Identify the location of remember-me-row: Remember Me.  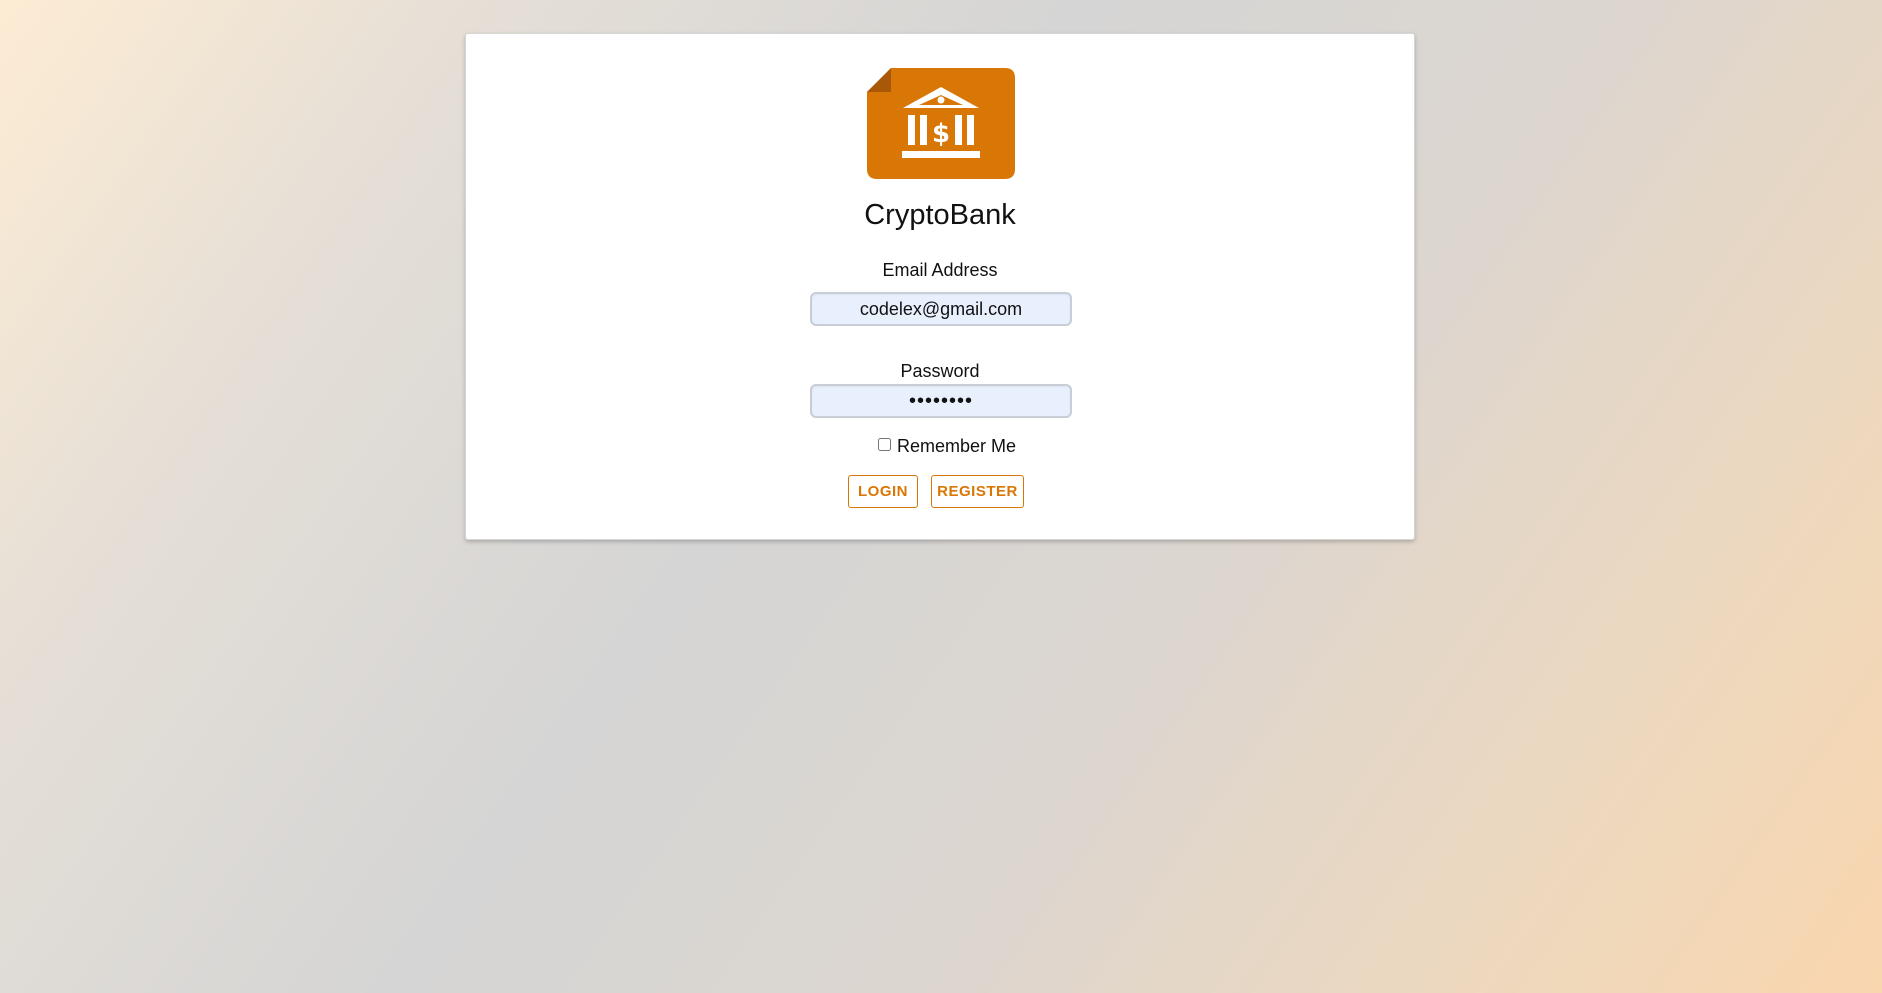
(940, 446).